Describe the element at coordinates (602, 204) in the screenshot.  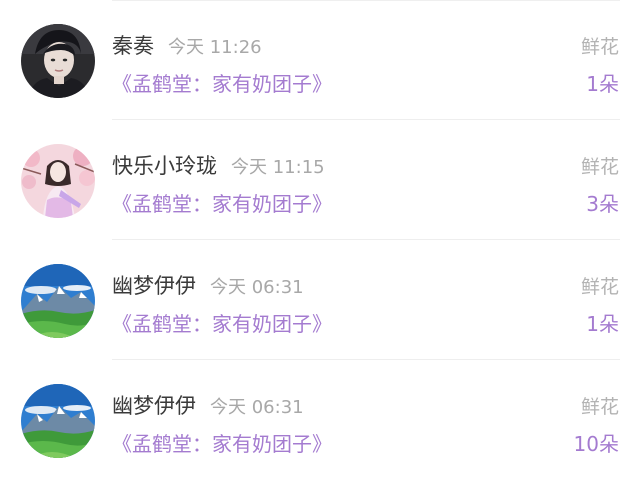
I see `gift-count: 3朵` at that location.